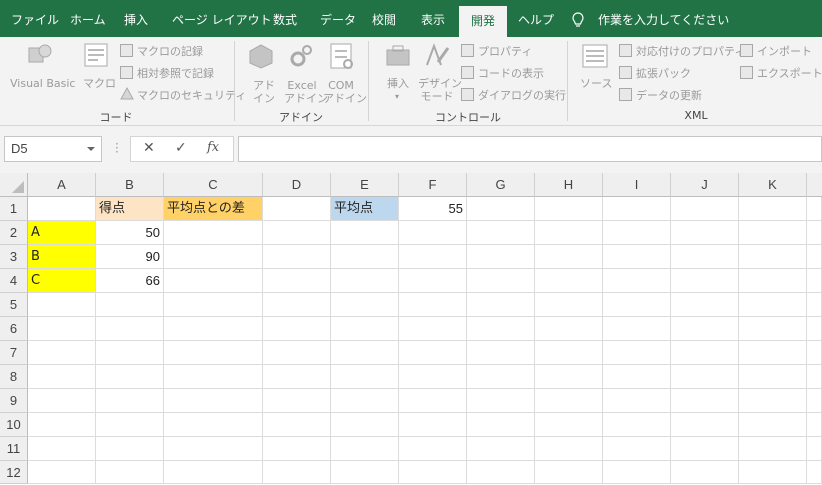 The height and width of the screenshot is (485, 822). Describe the element at coordinates (773, 425) in the screenshot. I see `cell-k10` at that location.